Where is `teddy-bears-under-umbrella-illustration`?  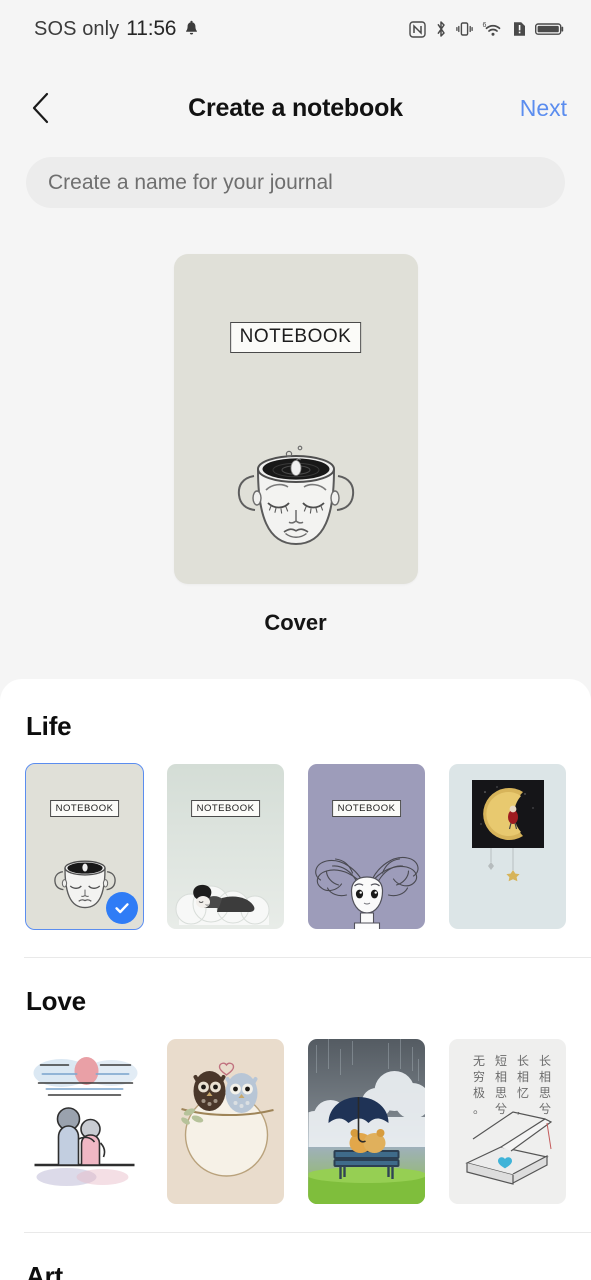
teddy-bears-under-umbrella-illustration is located at coordinates (366, 1121).